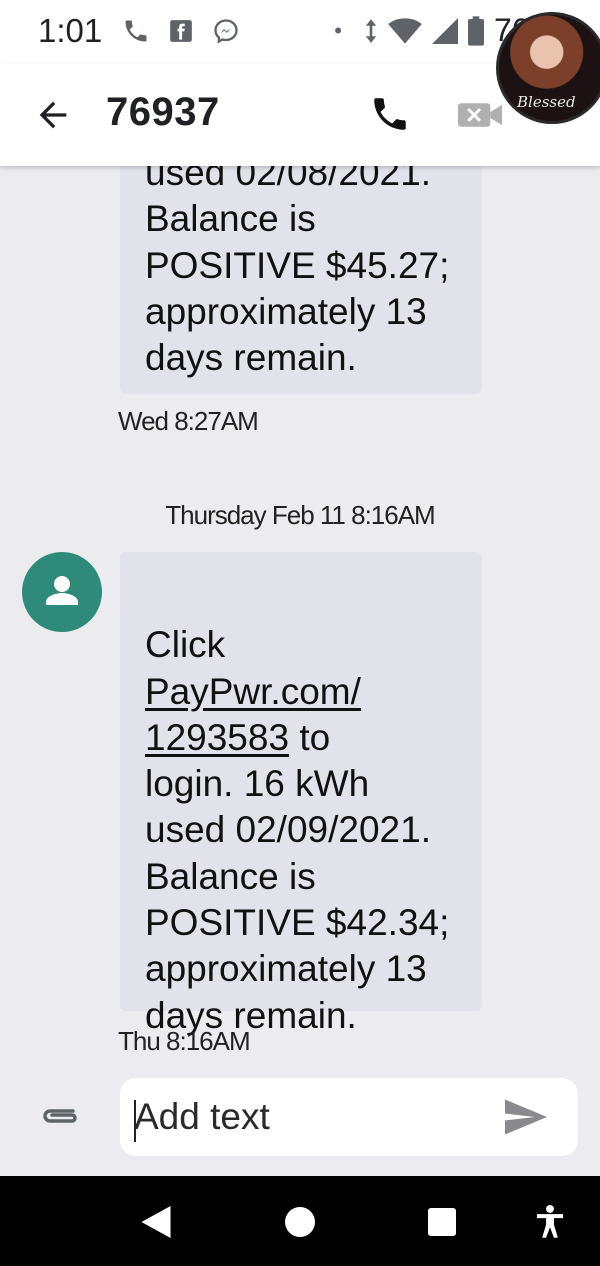 The height and width of the screenshot is (1266, 600). What do you see at coordinates (405, 31) in the screenshot?
I see `wifi-icon` at bounding box center [405, 31].